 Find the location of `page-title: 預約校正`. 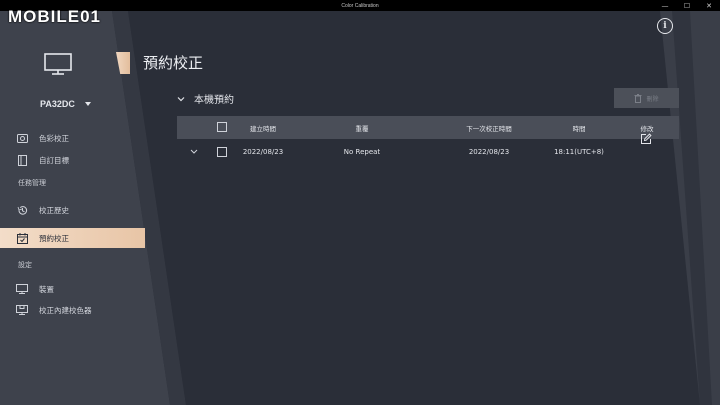

page-title: 預約校正 is located at coordinates (173, 63).